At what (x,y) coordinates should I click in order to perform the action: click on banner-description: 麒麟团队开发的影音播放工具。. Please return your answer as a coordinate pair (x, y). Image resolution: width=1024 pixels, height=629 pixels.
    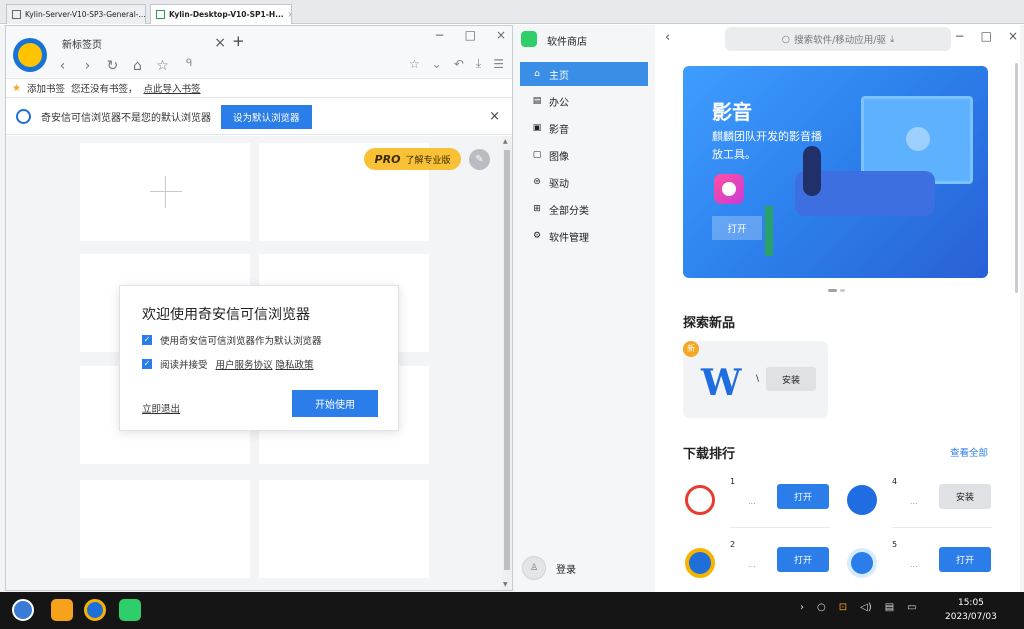
    Looking at the image, I should click on (767, 145).